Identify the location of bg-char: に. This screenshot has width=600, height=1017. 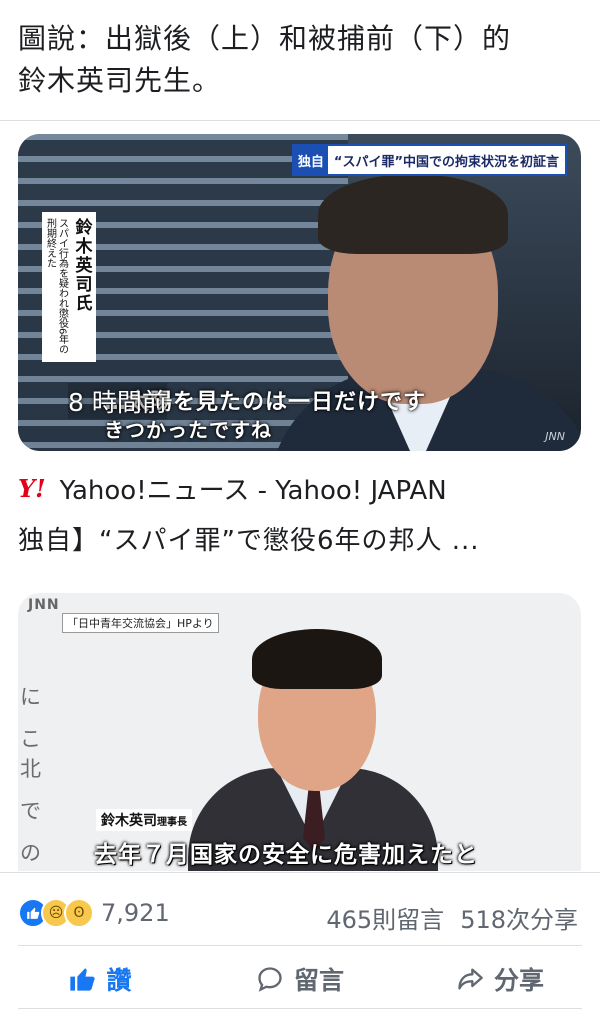
(30, 697).